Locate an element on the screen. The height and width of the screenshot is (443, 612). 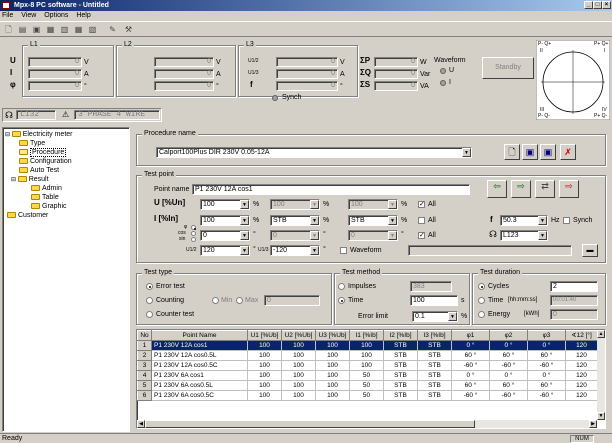
cycles-radio is located at coordinates (481, 286).